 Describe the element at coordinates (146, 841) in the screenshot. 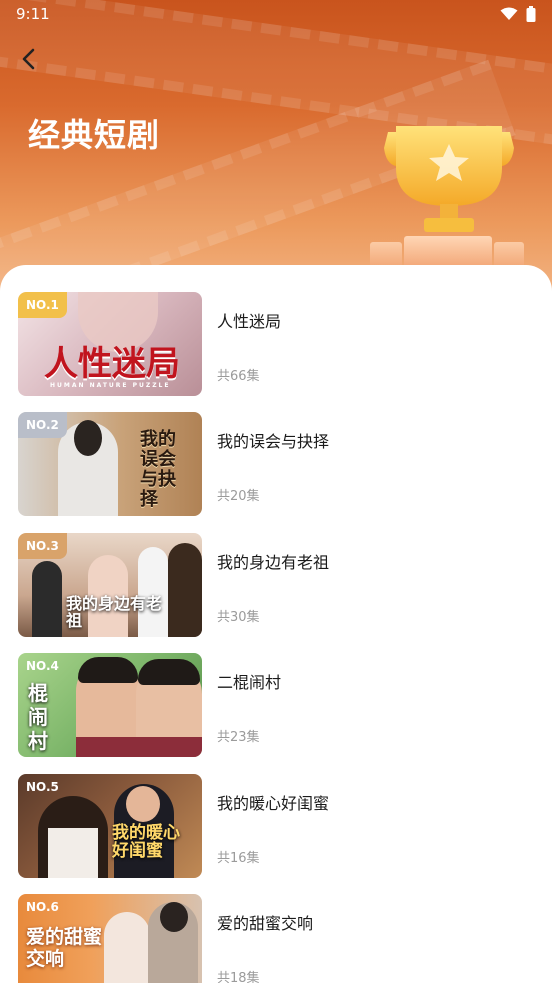

I see `poster-title: 我的暖心好闺蜜` at that location.